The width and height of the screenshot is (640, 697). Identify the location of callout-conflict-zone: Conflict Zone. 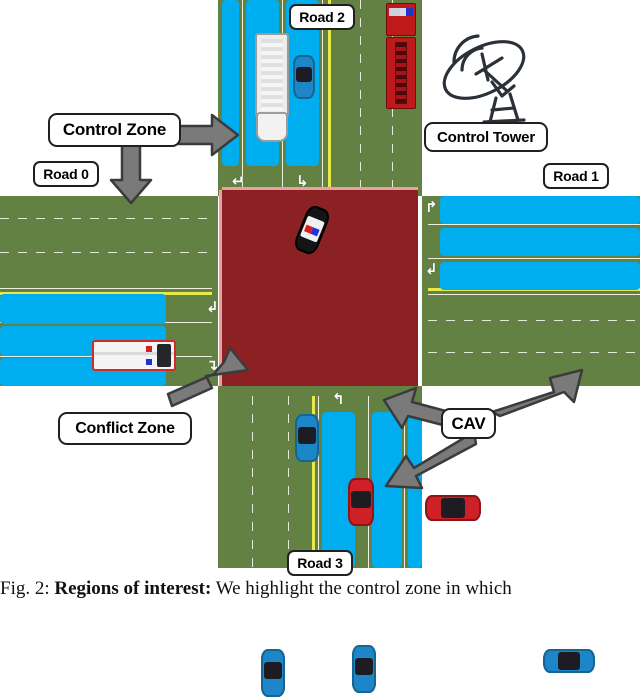
(125, 428).